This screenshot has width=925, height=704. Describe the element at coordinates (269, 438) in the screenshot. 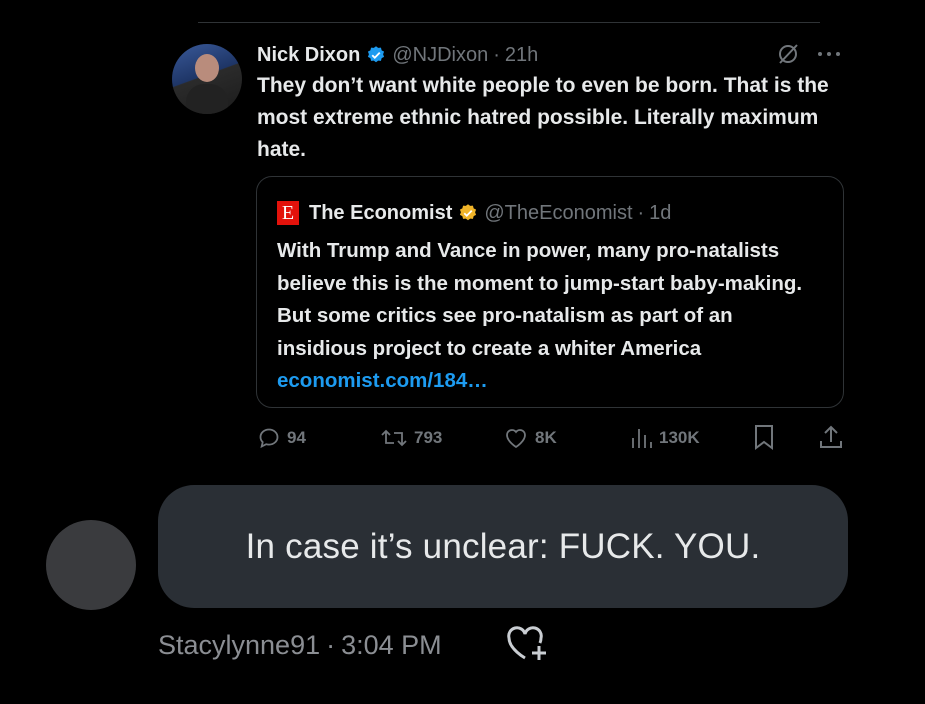

I see `reply-icon` at that location.